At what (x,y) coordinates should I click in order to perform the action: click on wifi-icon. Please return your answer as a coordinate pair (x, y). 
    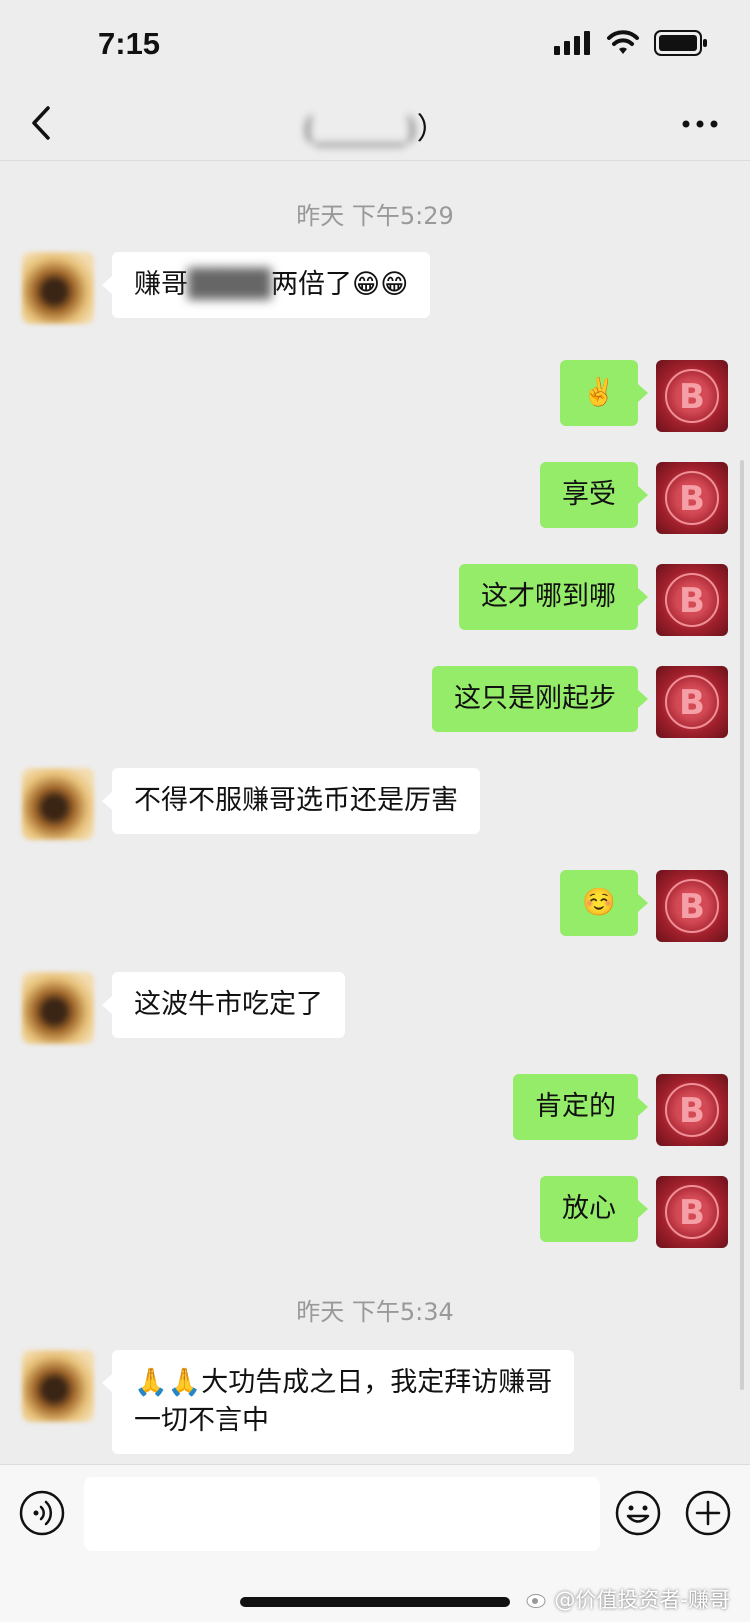
    Looking at the image, I should click on (623, 42).